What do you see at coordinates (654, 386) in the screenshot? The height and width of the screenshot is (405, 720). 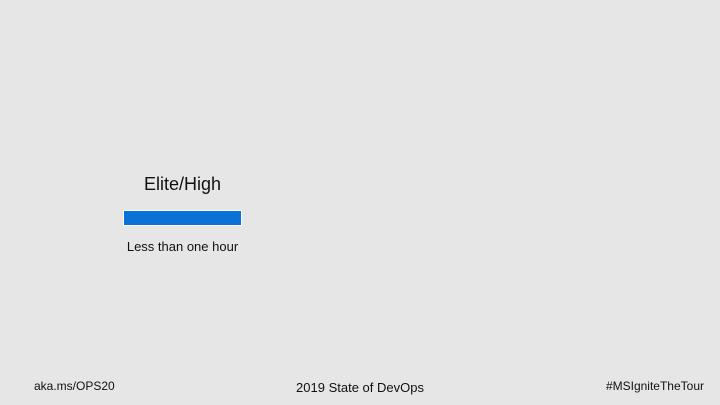 I see `footer-hashtag: #MSIgniteTheTour` at bounding box center [654, 386].